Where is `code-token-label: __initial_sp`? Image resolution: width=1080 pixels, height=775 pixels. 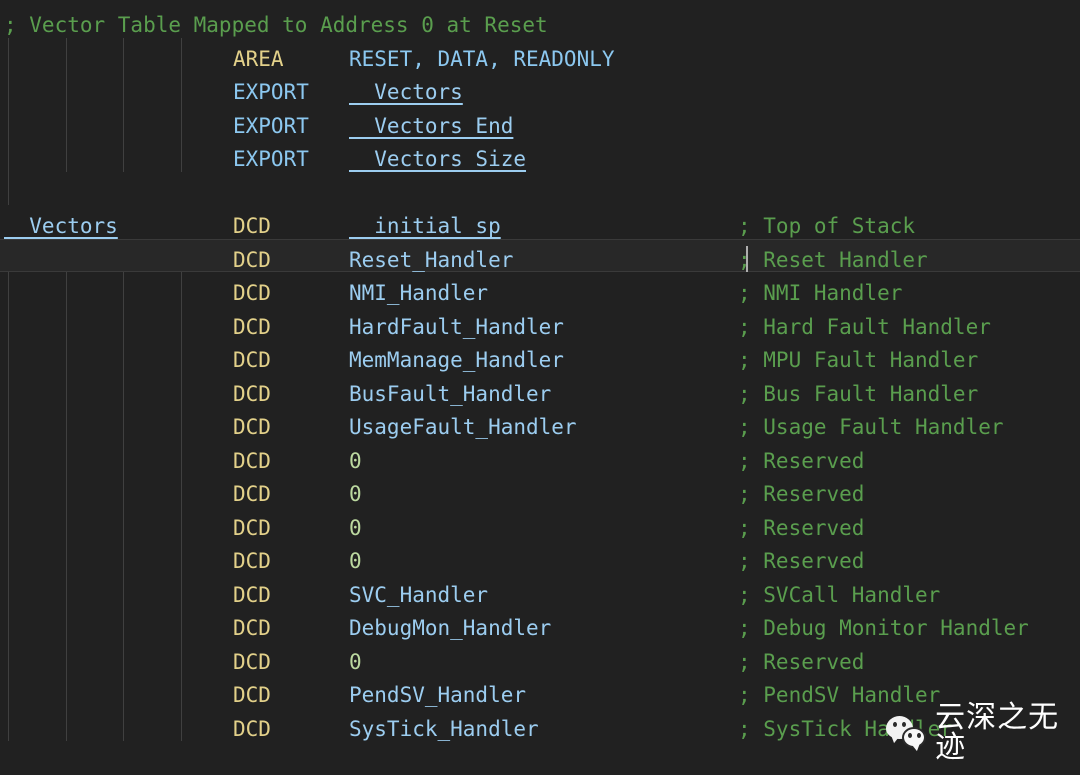 code-token-label: __initial_sp is located at coordinates (425, 226).